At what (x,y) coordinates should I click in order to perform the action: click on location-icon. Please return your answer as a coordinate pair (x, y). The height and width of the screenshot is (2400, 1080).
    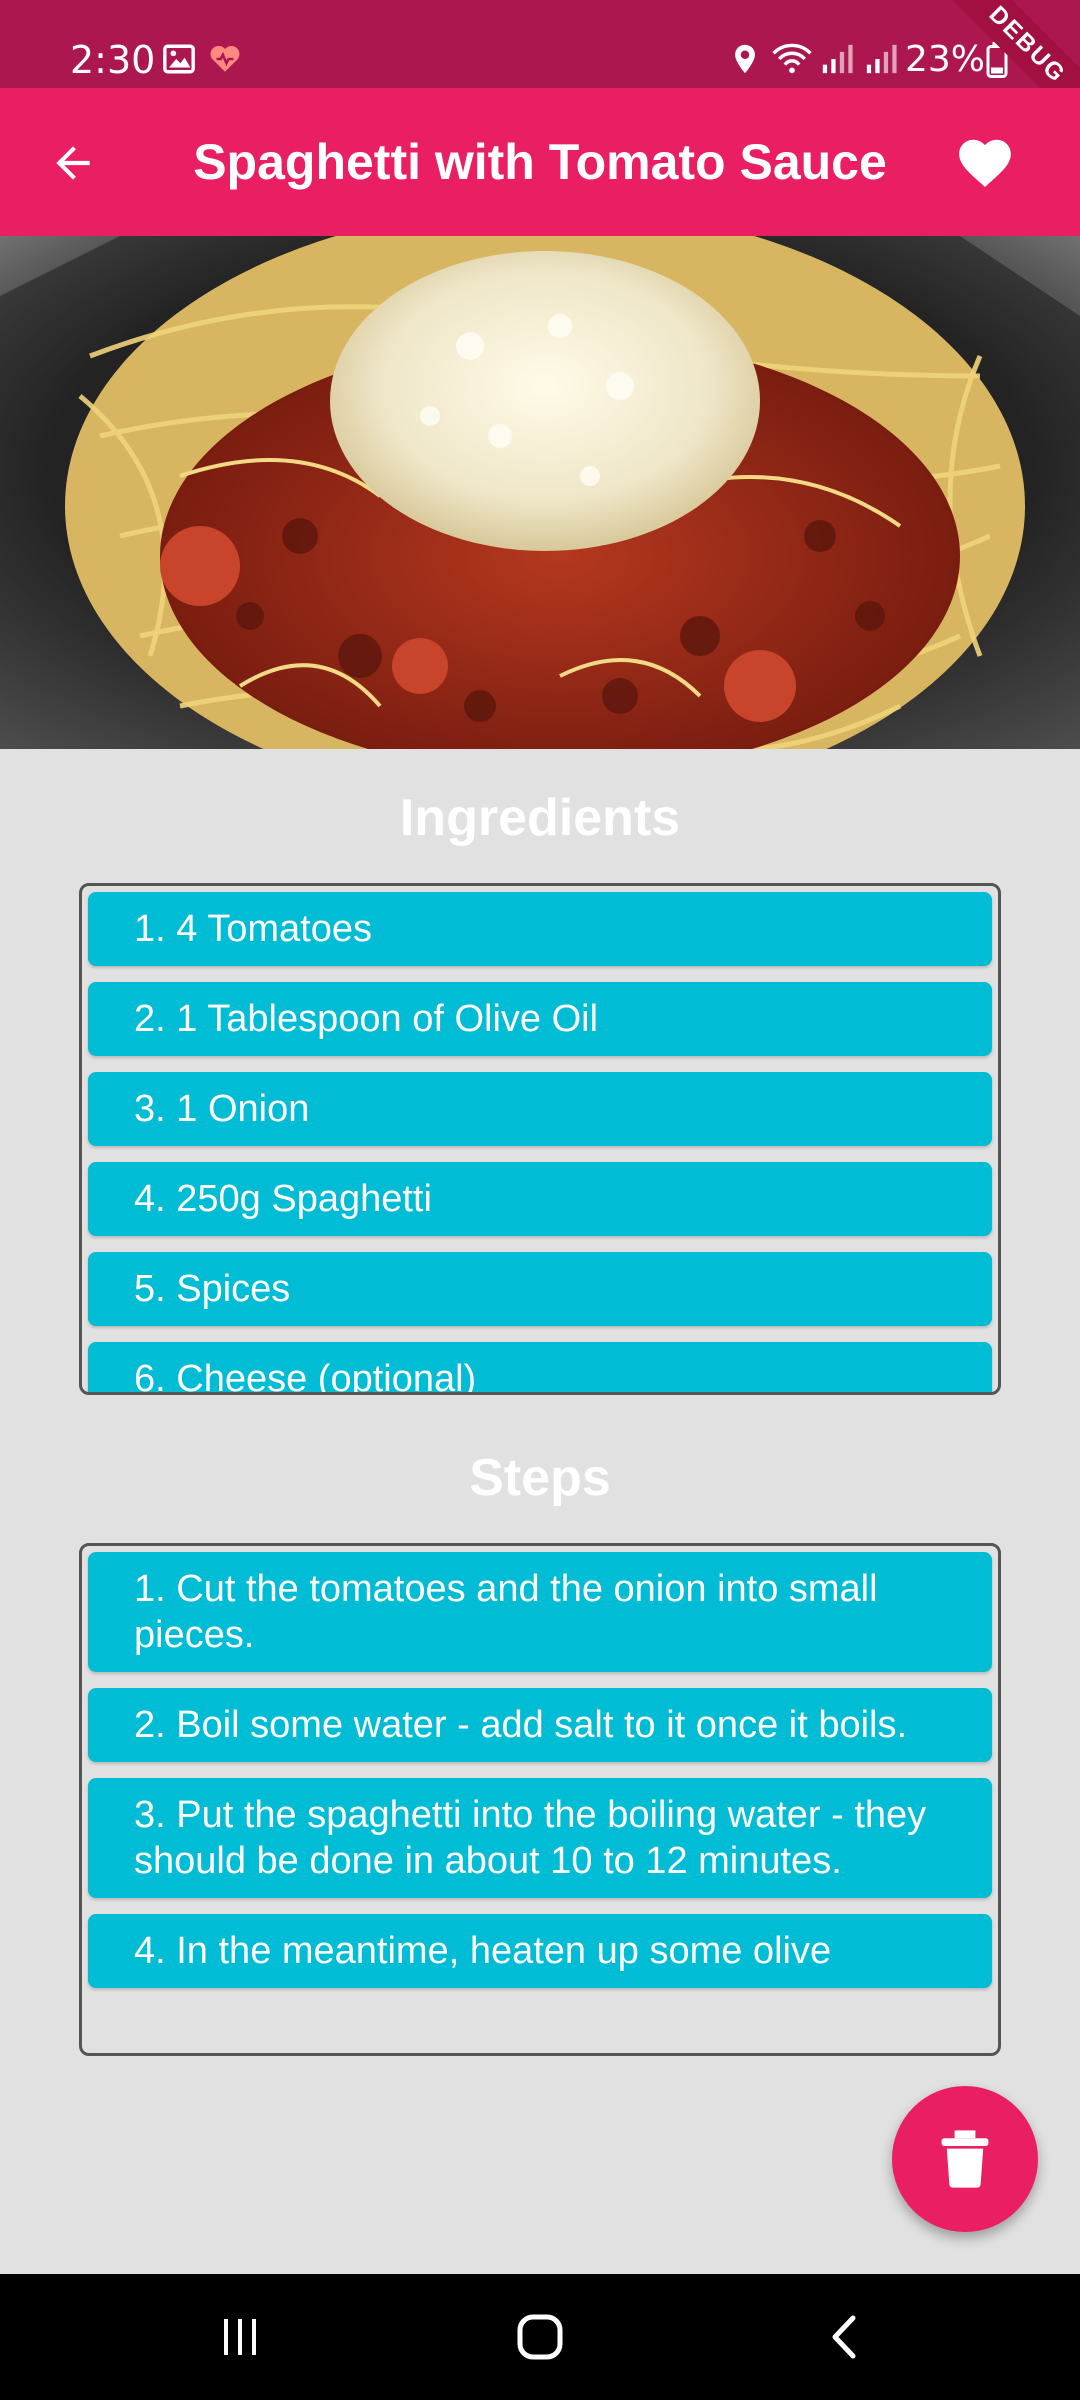
    Looking at the image, I should click on (746, 60).